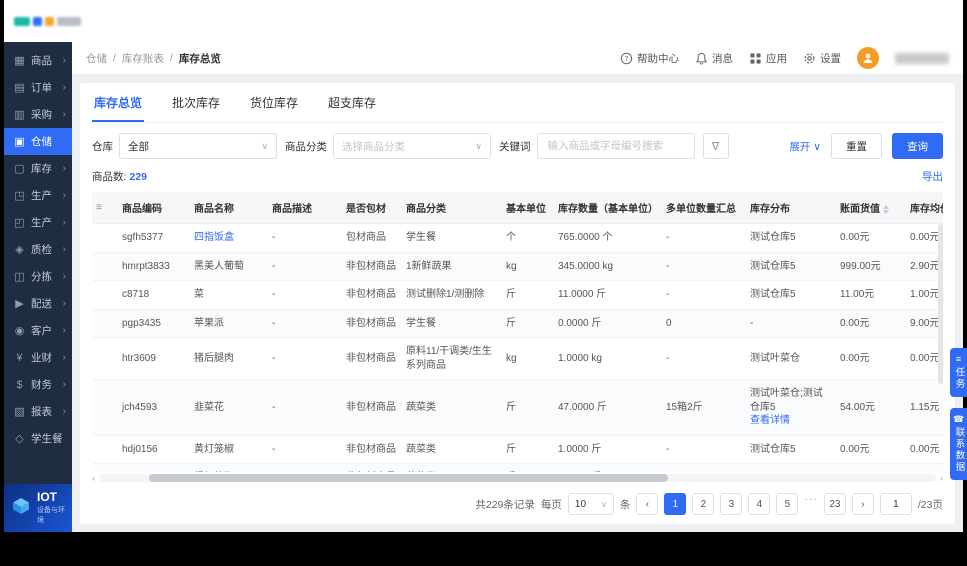 This screenshot has width=967, height=566. What do you see at coordinates (38, 357) in the screenshot?
I see `sidebar-item-biz-finance: ¥ 业财 ›` at bounding box center [38, 357].